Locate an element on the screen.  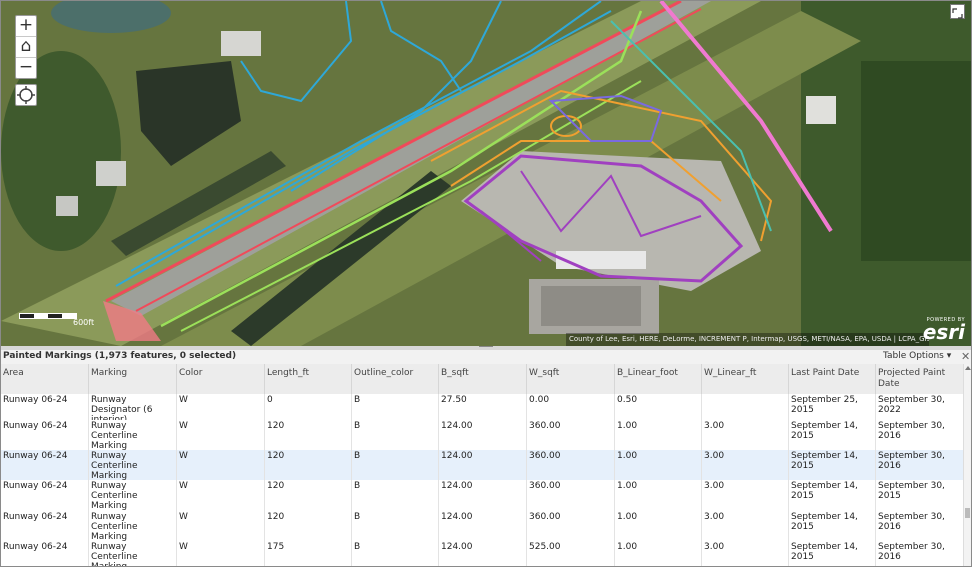
column-header-marking: Marking is located at coordinates (132, 379).